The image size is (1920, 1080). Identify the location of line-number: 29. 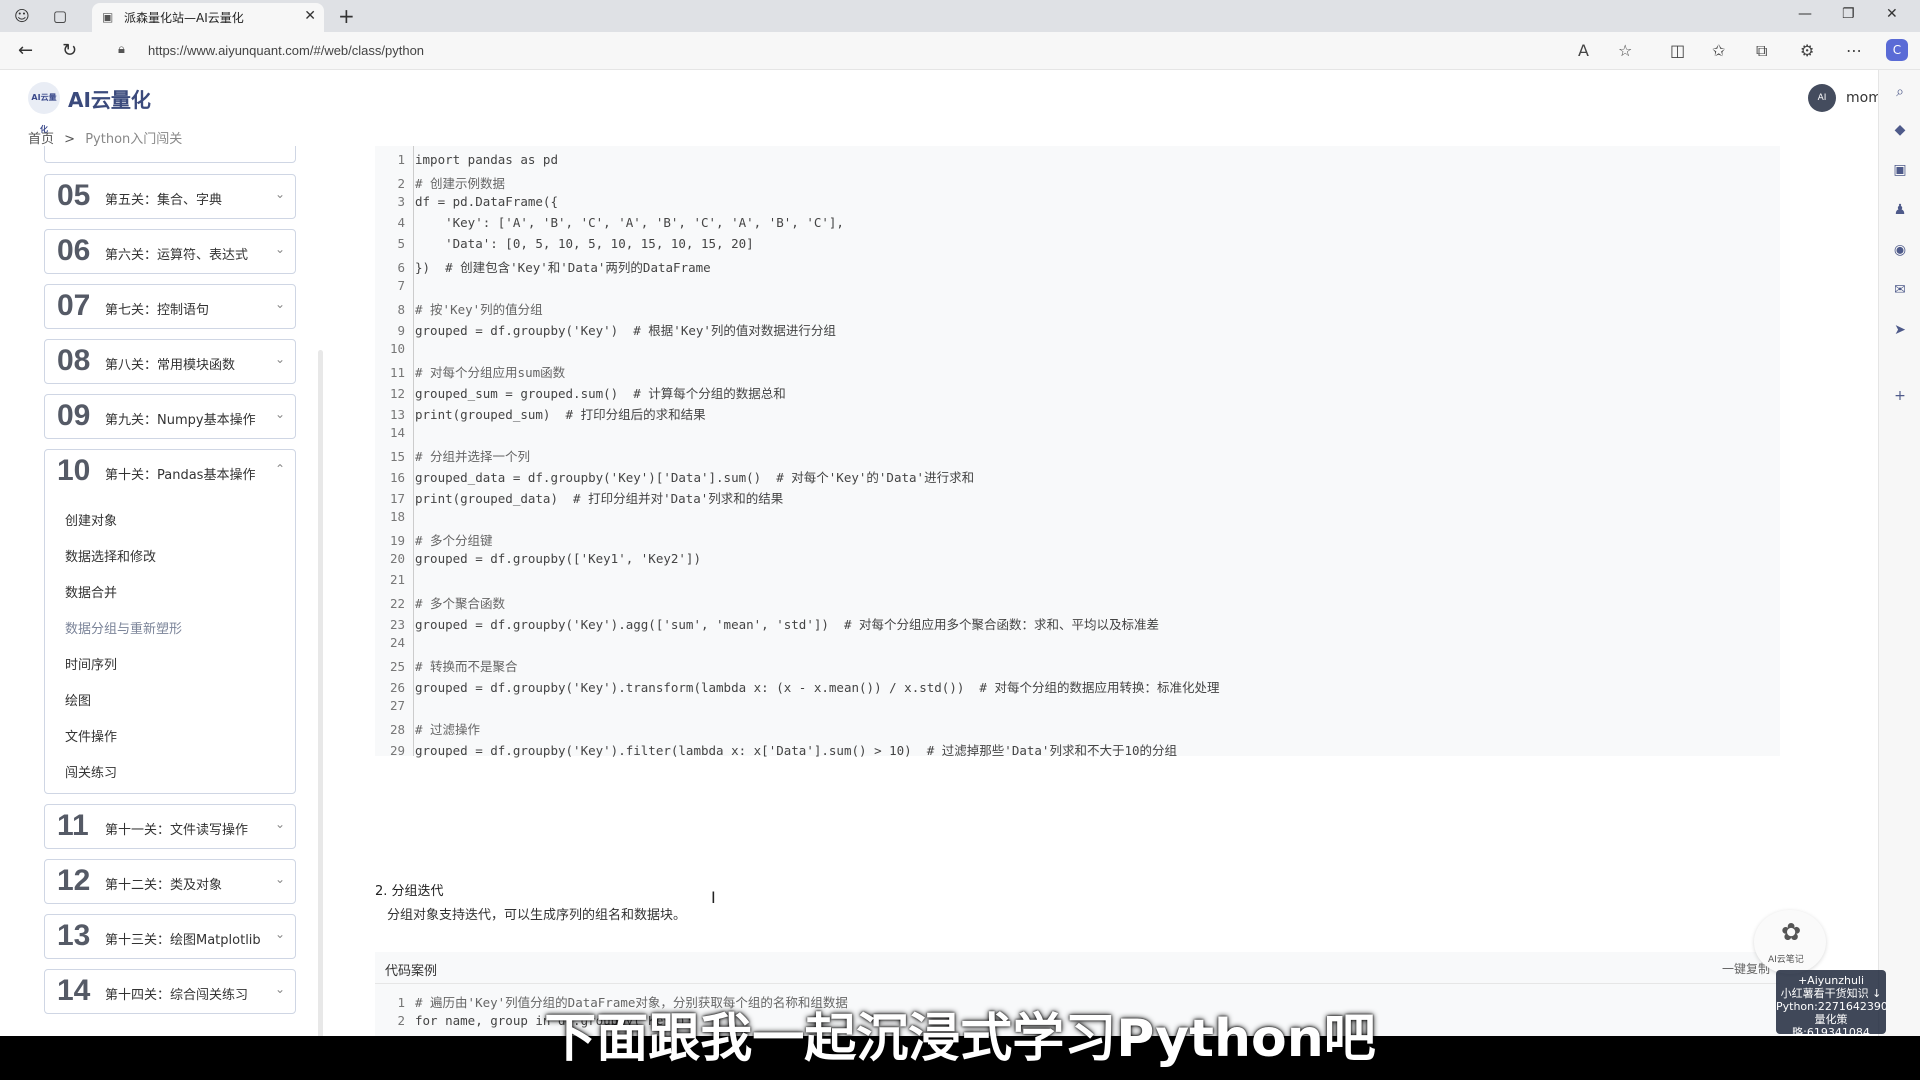
(397, 750).